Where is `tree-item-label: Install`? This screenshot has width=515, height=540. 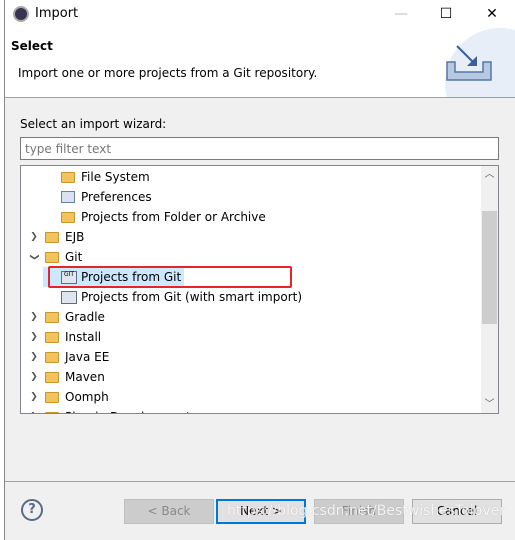 tree-item-label: Install is located at coordinates (83, 337).